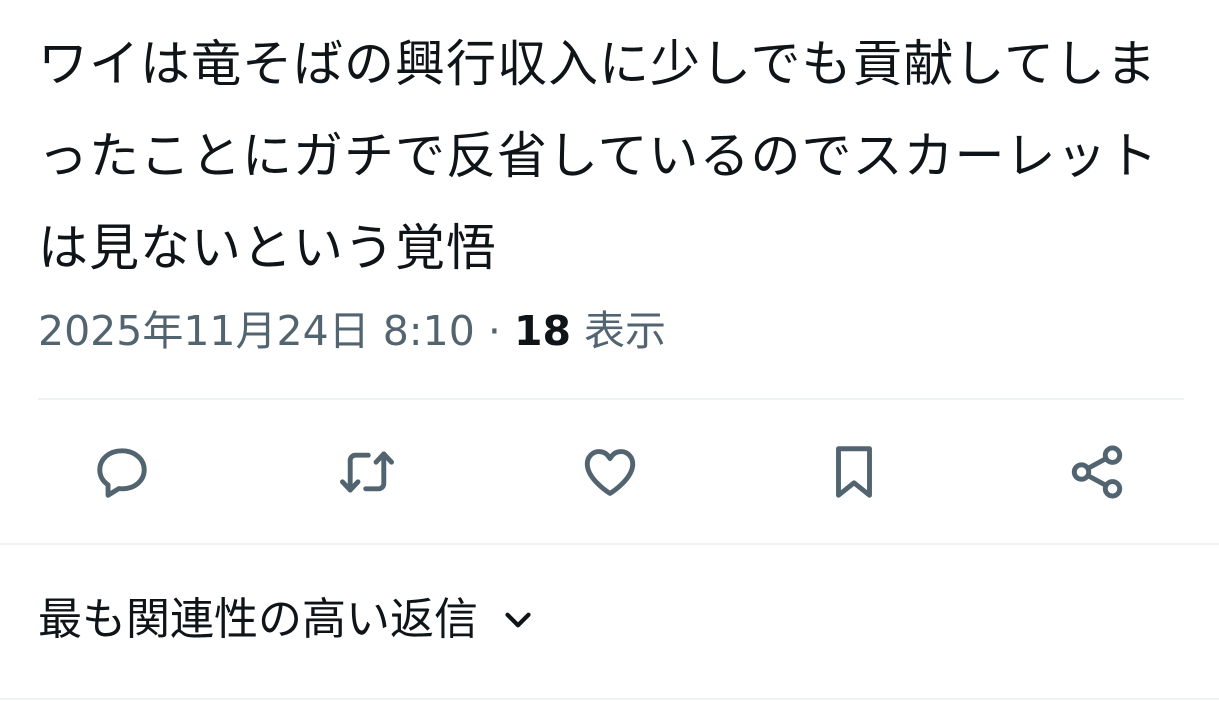 The width and height of the screenshot is (1219, 701). I want to click on reply-button, so click(122, 472).